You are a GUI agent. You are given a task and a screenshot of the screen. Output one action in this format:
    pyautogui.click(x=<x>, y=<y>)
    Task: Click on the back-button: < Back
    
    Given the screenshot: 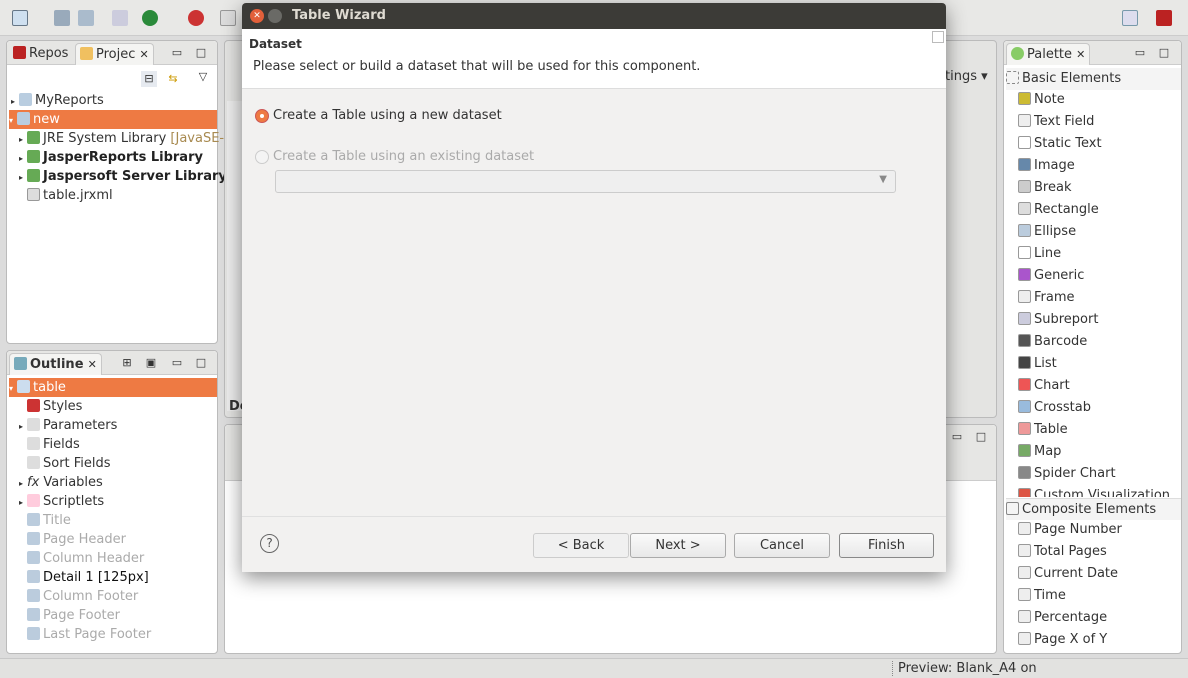 What is the action you would take?
    pyautogui.click(x=581, y=545)
    